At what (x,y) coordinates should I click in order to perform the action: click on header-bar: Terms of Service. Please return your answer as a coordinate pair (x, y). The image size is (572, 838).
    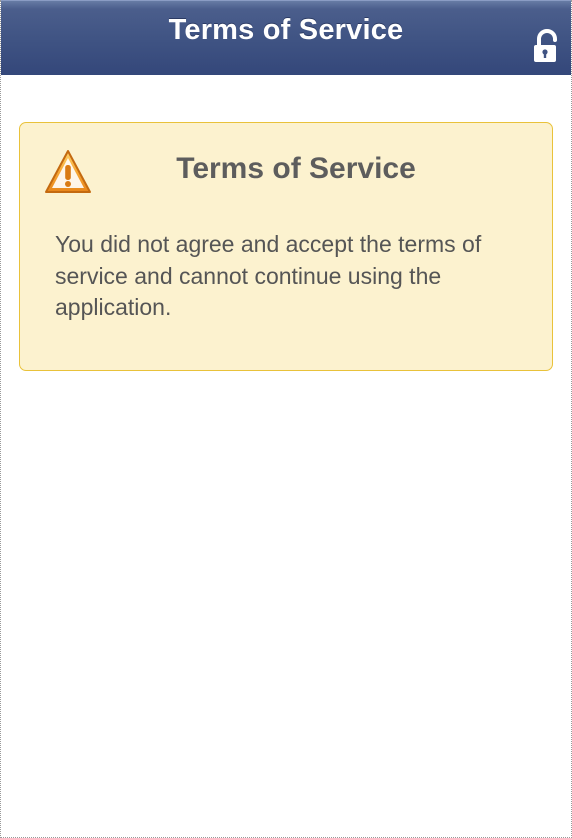
    Looking at the image, I should click on (286, 37).